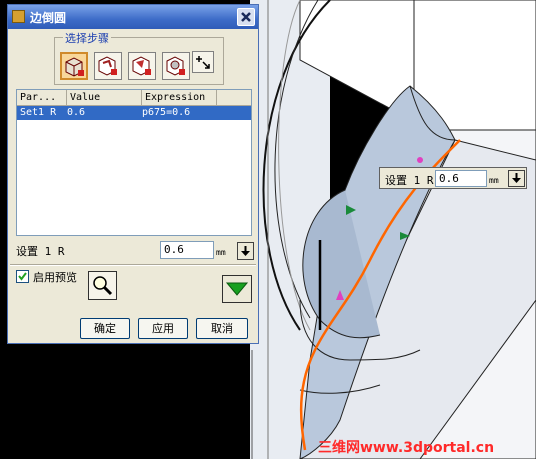  What do you see at coordinates (55, 277) in the screenshot?
I see `preview-label: 启用预览` at bounding box center [55, 277].